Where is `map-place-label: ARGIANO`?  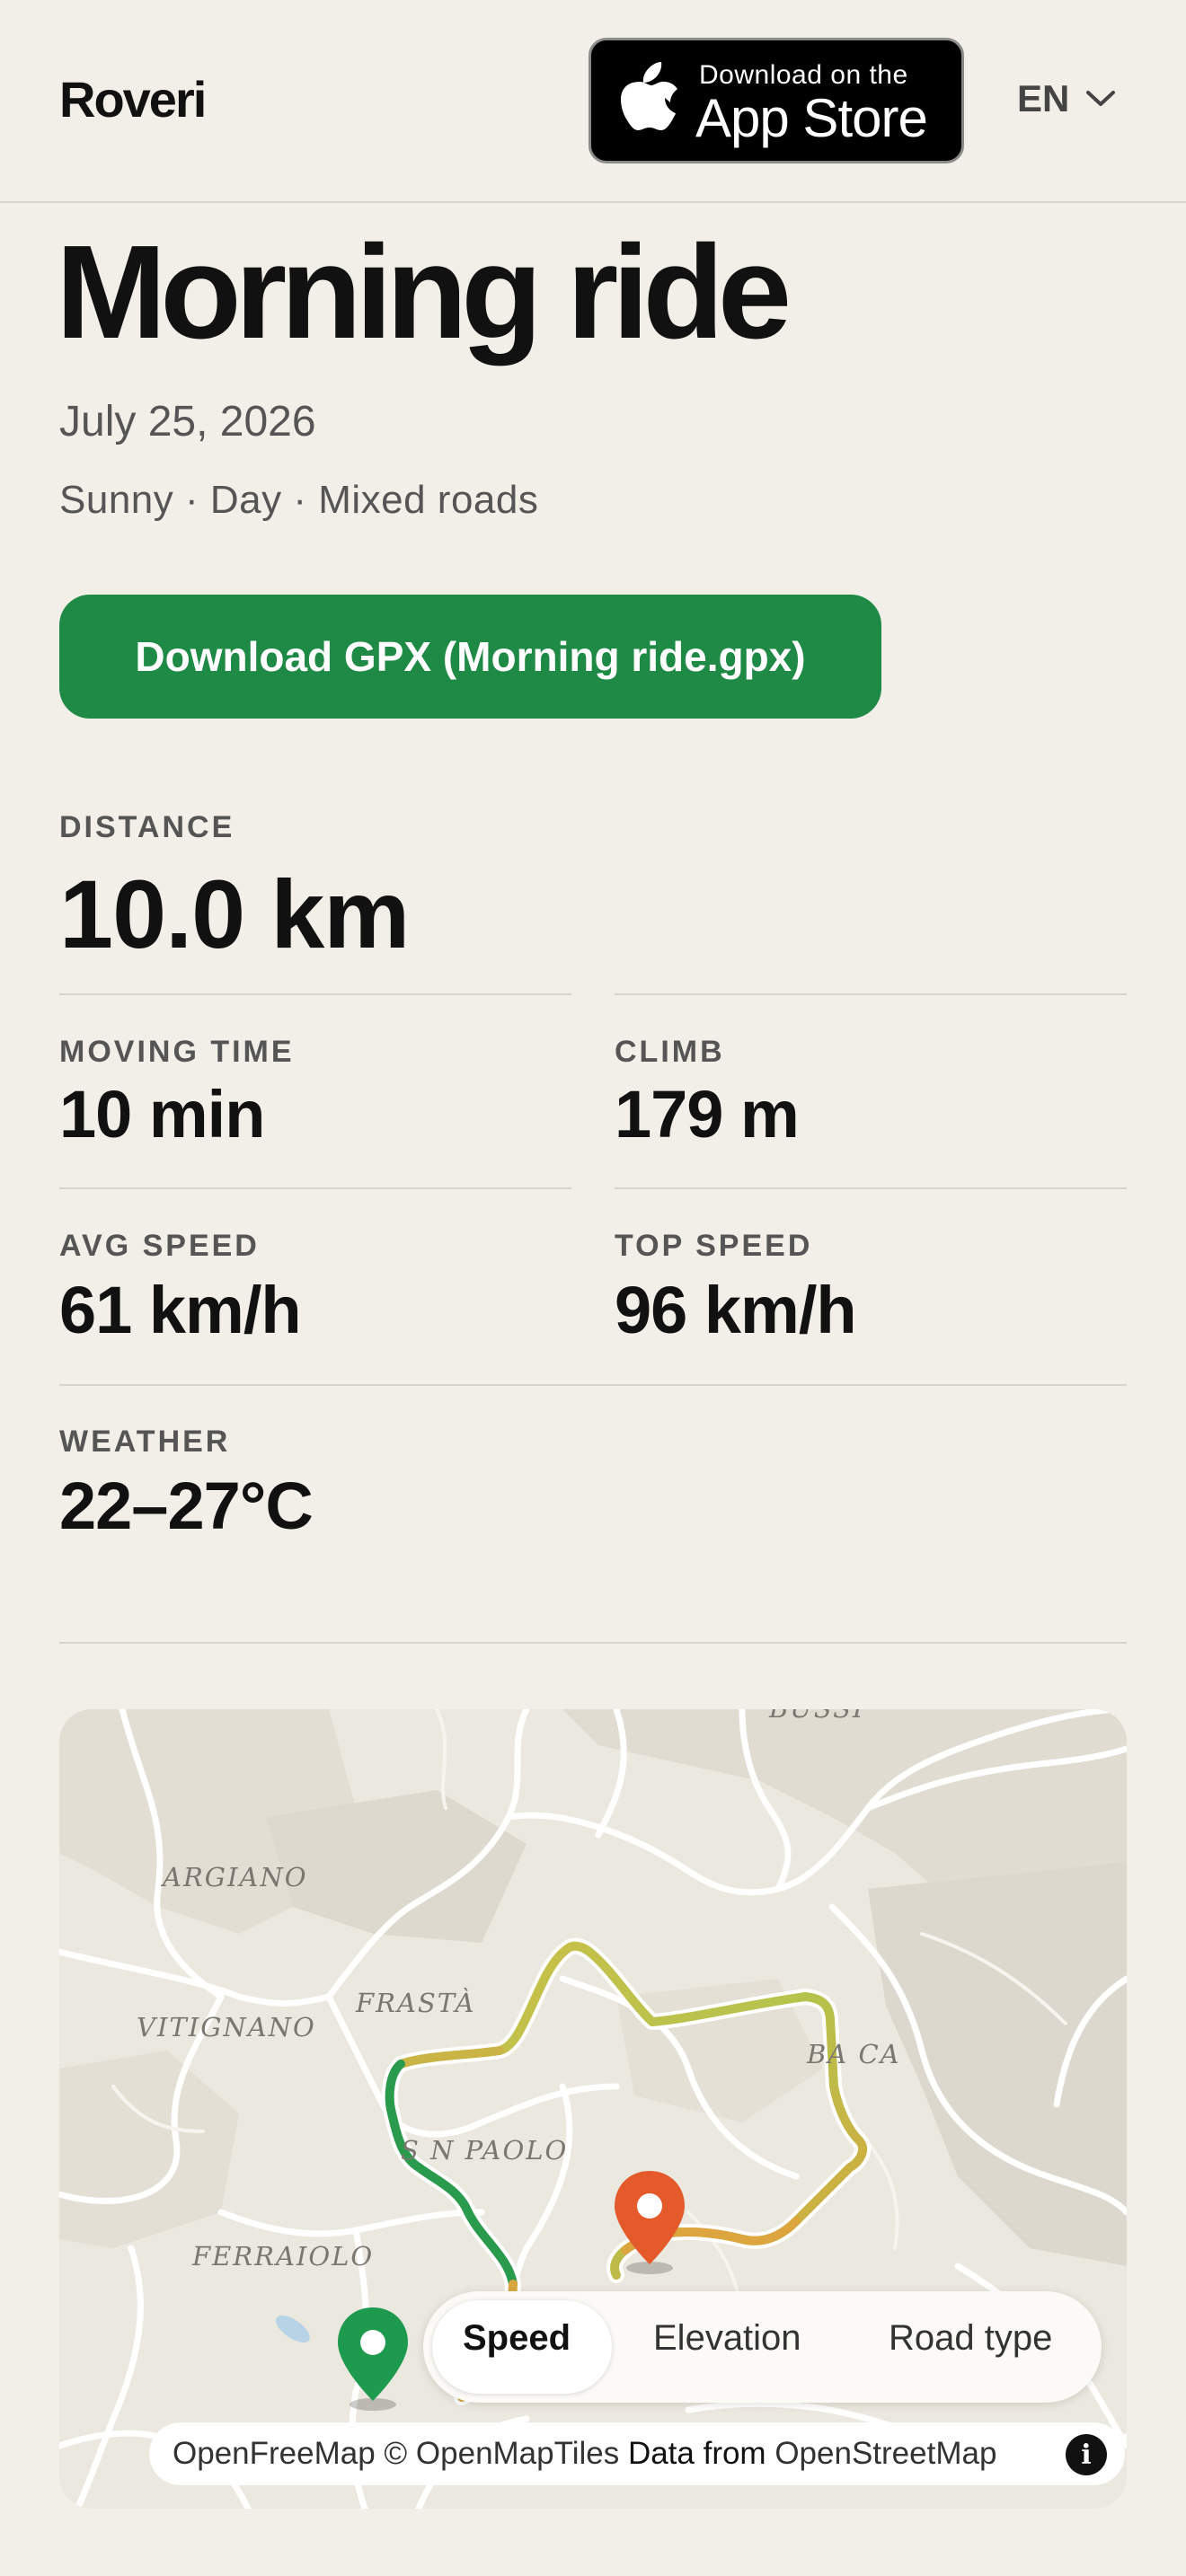 map-place-label: ARGIANO is located at coordinates (235, 1877).